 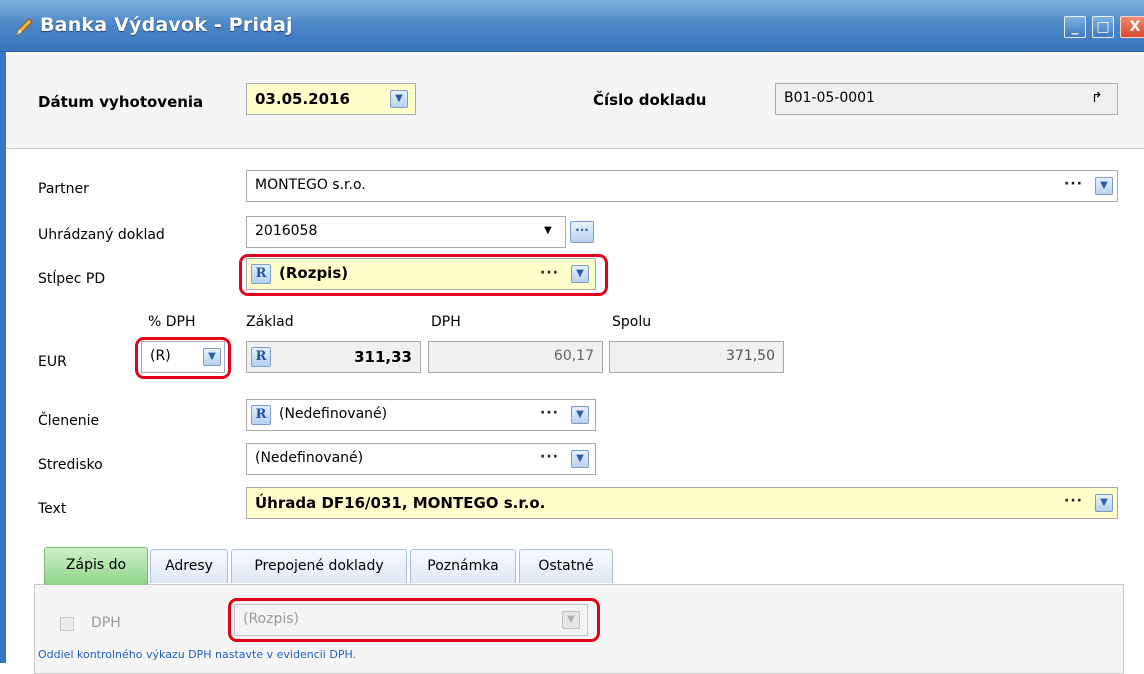 I want to click on division-value: (Nedefinované), so click(x=333, y=414).